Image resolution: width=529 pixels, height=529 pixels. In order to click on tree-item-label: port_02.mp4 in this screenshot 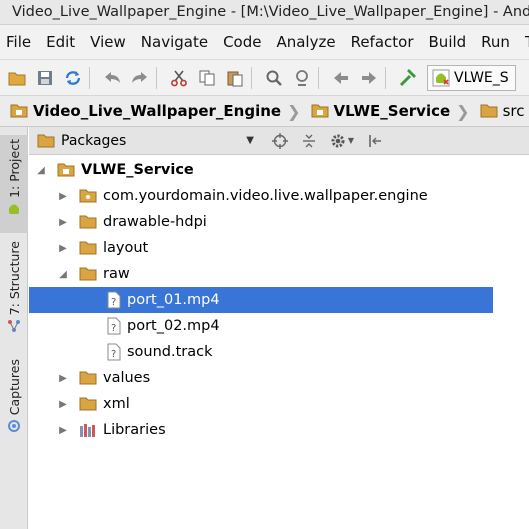, I will do `click(173, 326)`.